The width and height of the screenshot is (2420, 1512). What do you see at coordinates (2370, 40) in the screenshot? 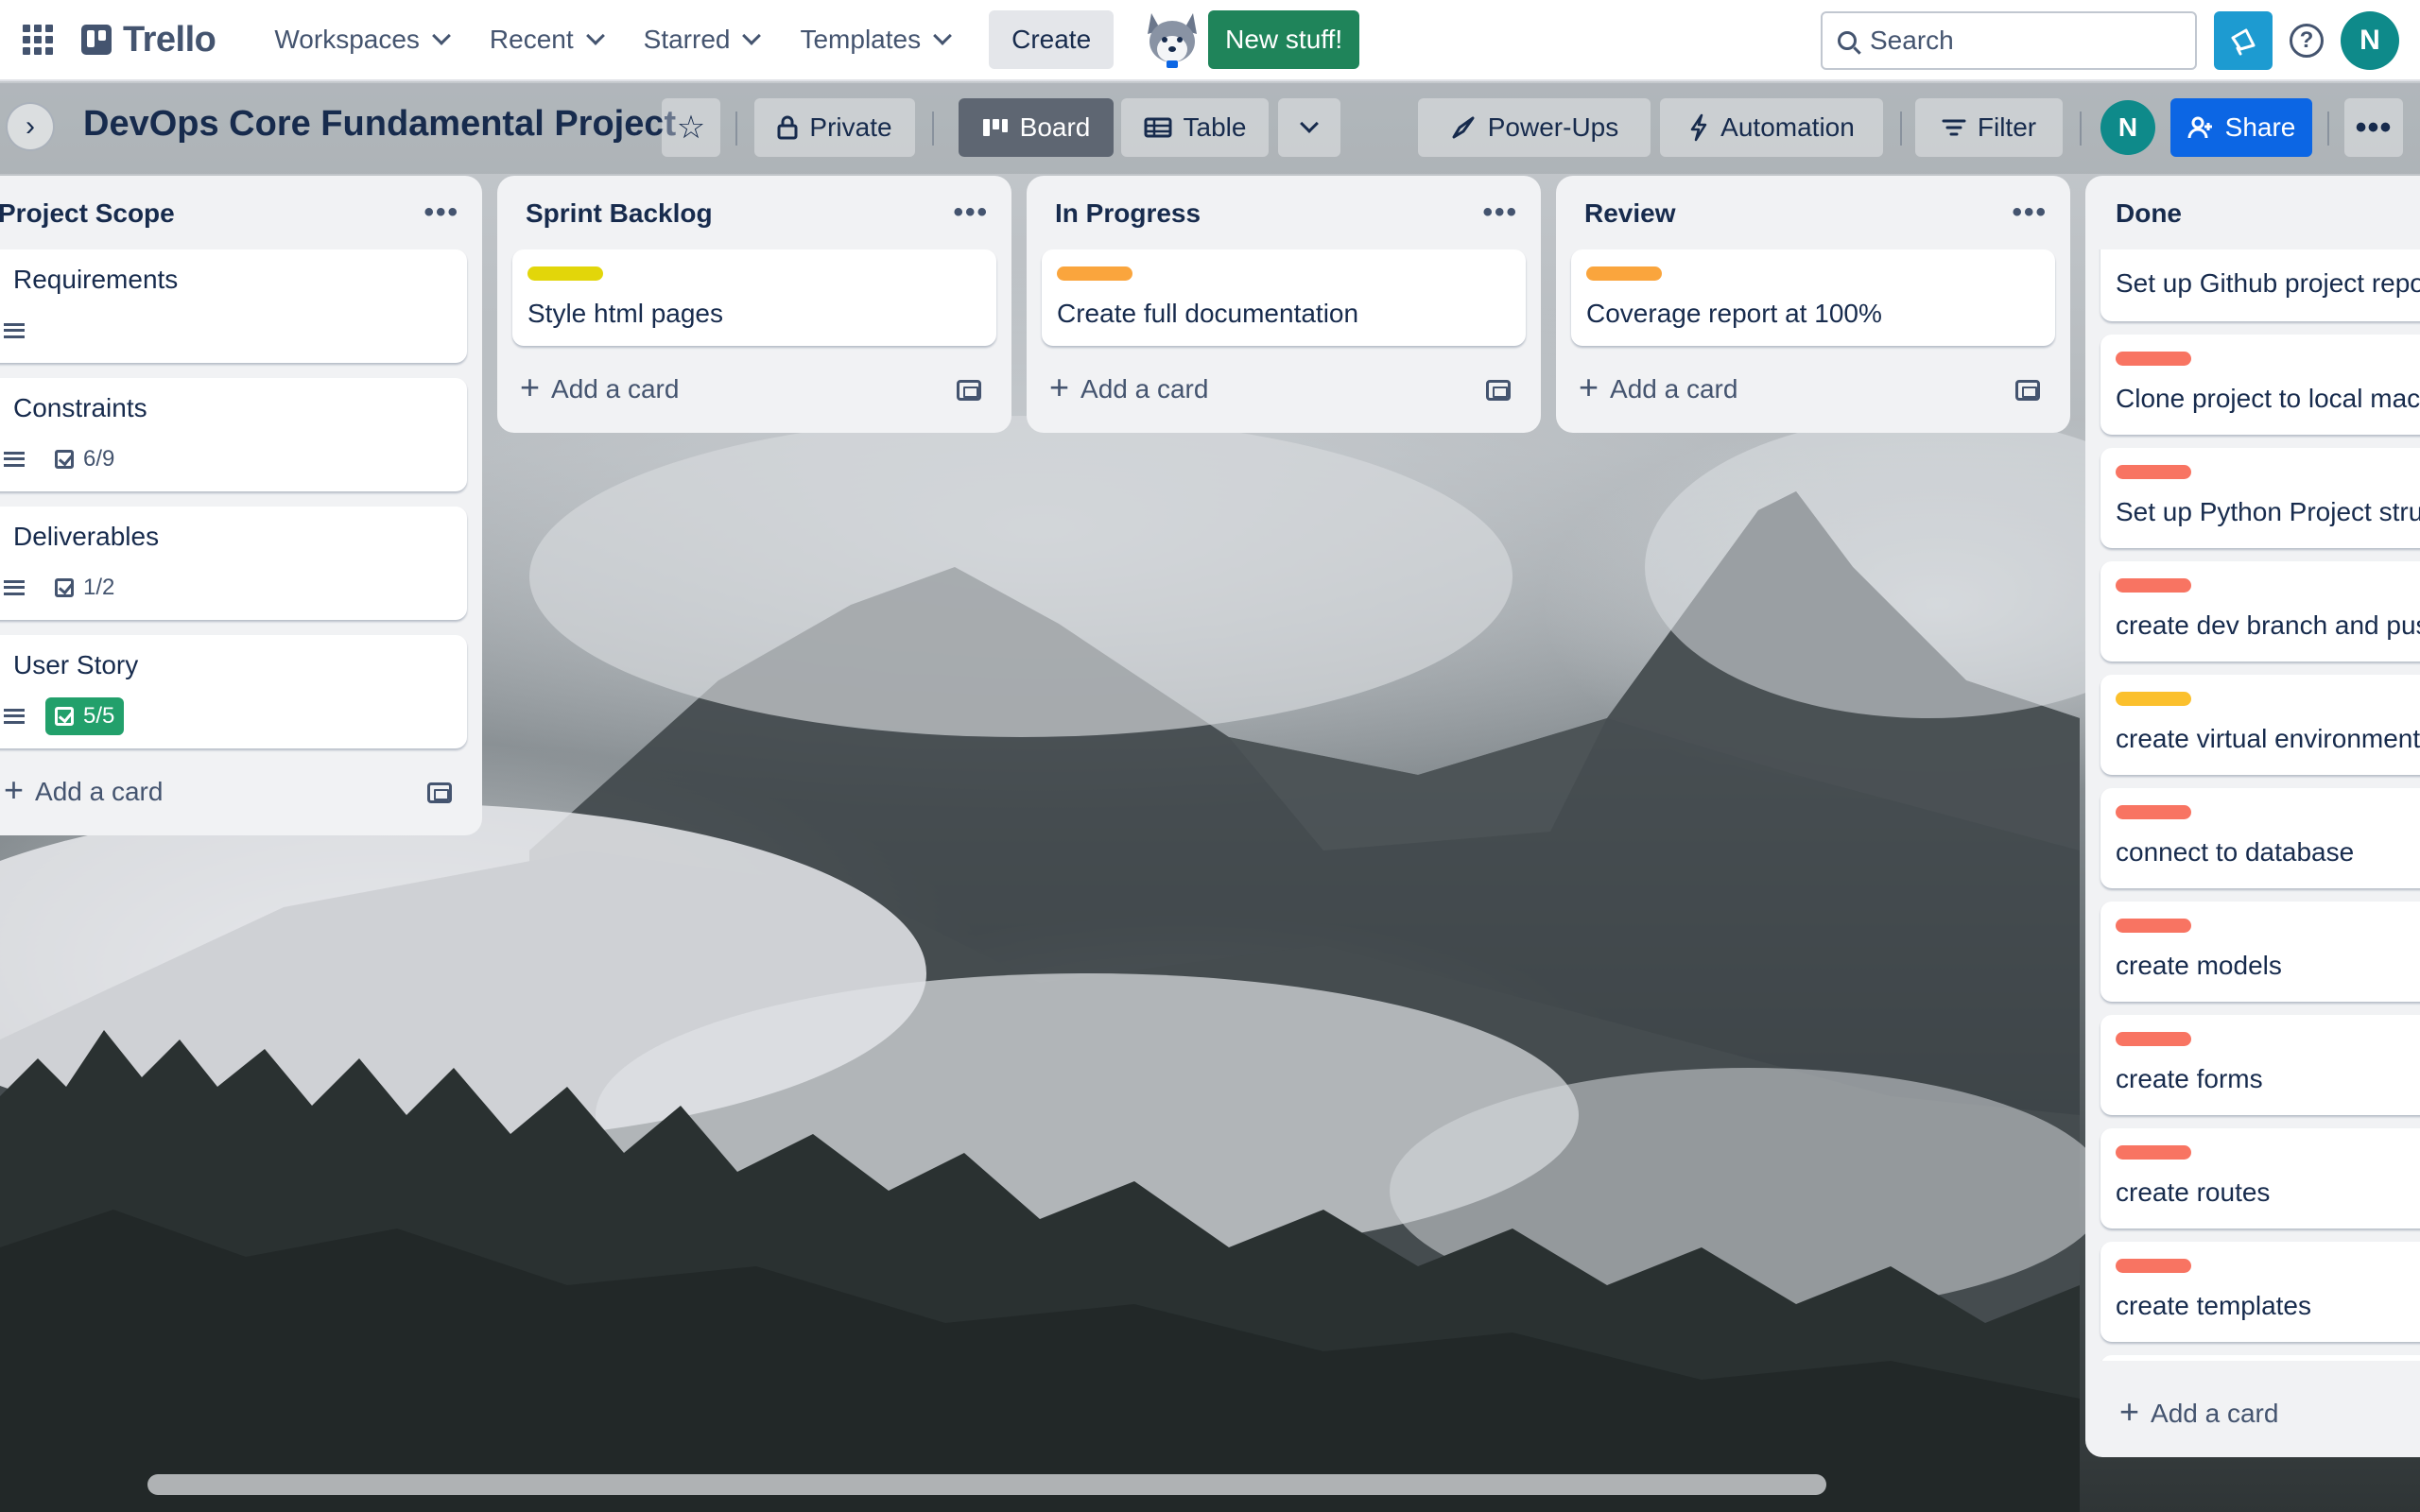
I see `user-avatar: N` at bounding box center [2370, 40].